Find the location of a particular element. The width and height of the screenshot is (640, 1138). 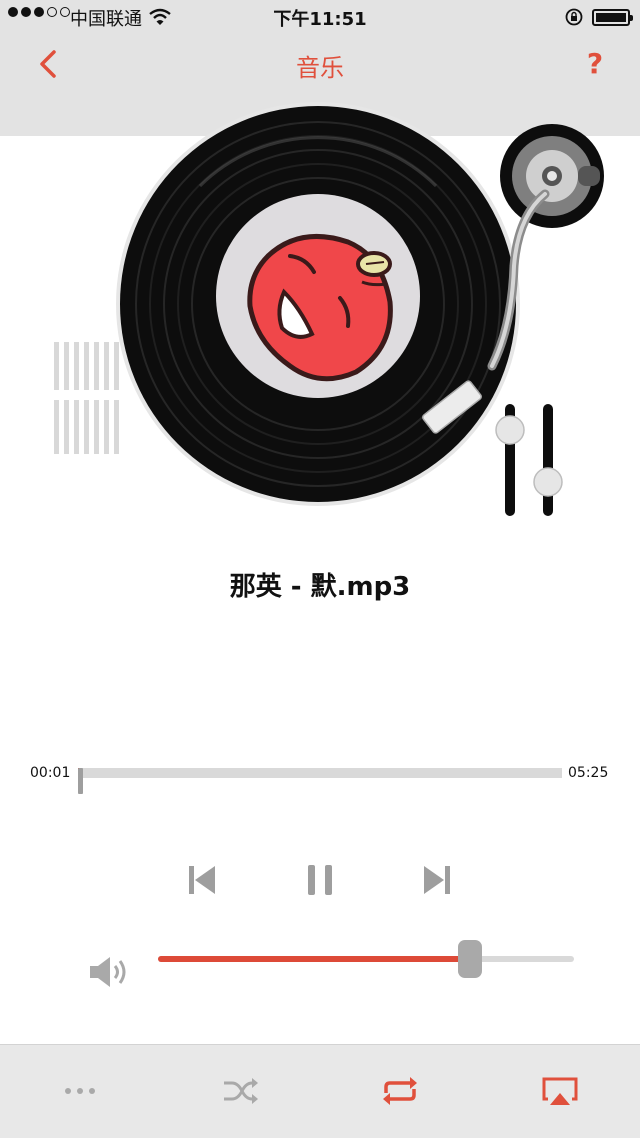

progress-bar is located at coordinates (320, 781).